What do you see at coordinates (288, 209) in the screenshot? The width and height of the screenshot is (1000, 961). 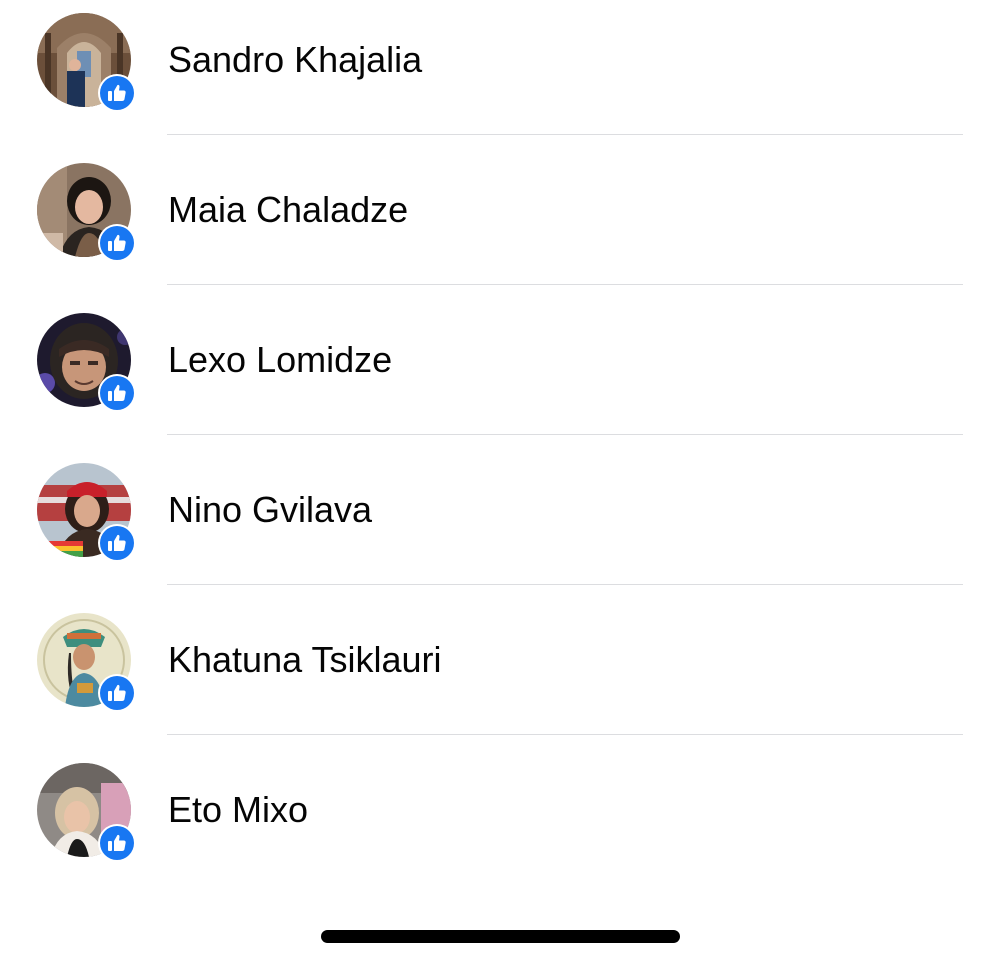 I see `person-name: Maia Chaladze` at bounding box center [288, 209].